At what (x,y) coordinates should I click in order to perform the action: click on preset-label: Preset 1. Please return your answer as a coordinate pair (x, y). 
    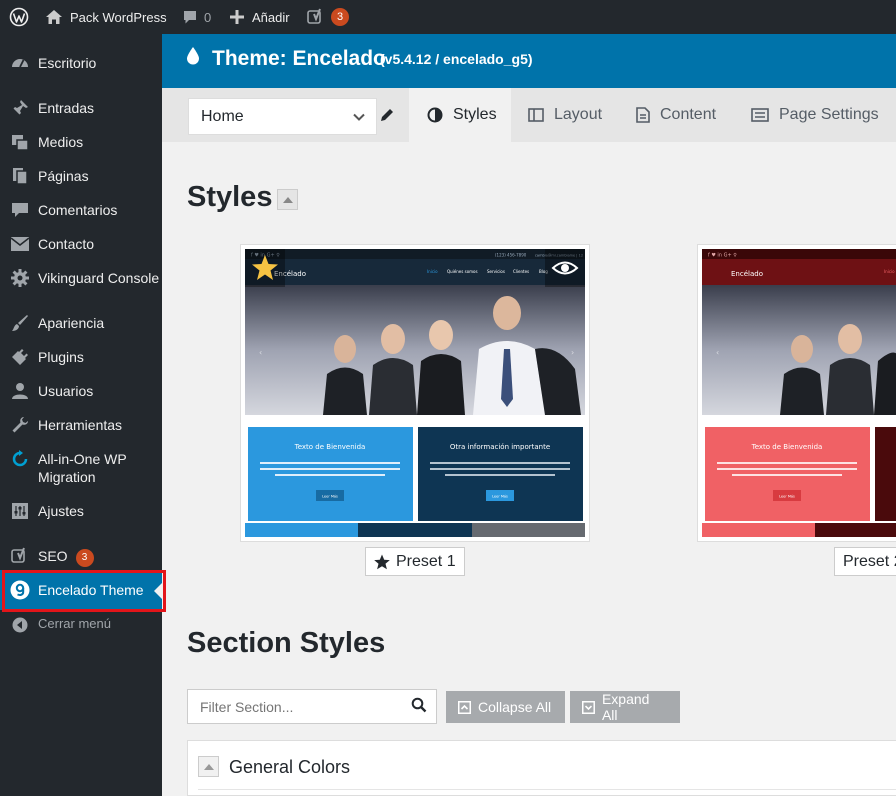
    Looking at the image, I should click on (426, 561).